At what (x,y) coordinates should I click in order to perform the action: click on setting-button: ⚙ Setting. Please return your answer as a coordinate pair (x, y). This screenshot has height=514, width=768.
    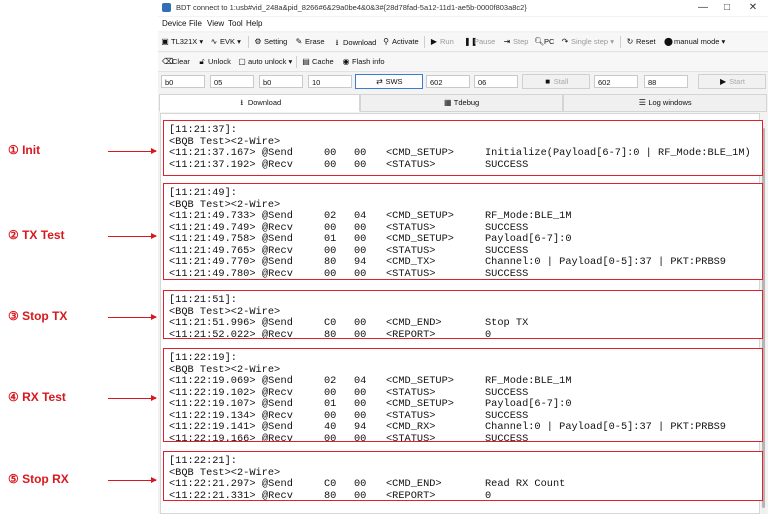
    Looking at the image, I should click on (270, 41).